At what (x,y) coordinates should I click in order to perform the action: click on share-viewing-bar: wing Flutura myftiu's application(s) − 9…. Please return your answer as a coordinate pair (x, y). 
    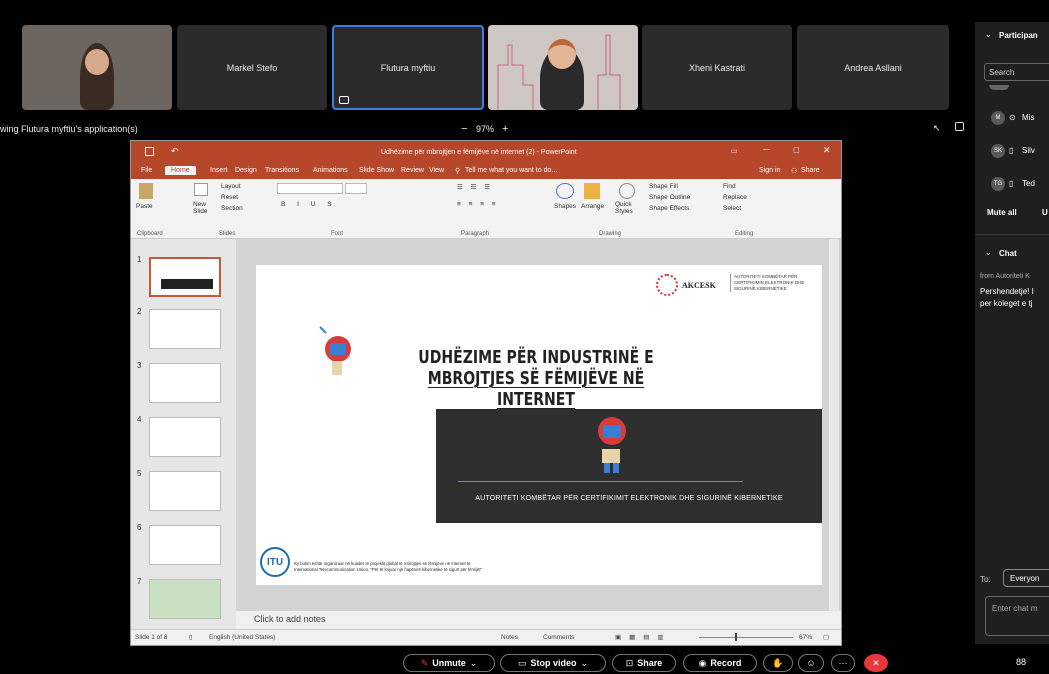
    Looking at the image, I should click on (487, 129).